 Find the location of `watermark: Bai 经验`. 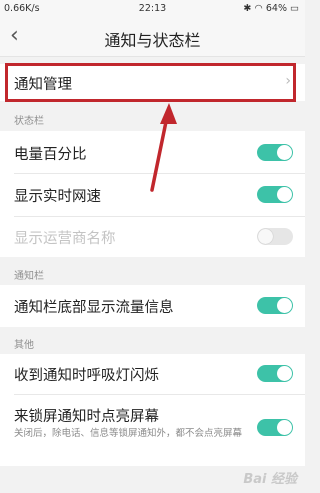

watermark: Bai 经验 is located at coordinates (270, 479).